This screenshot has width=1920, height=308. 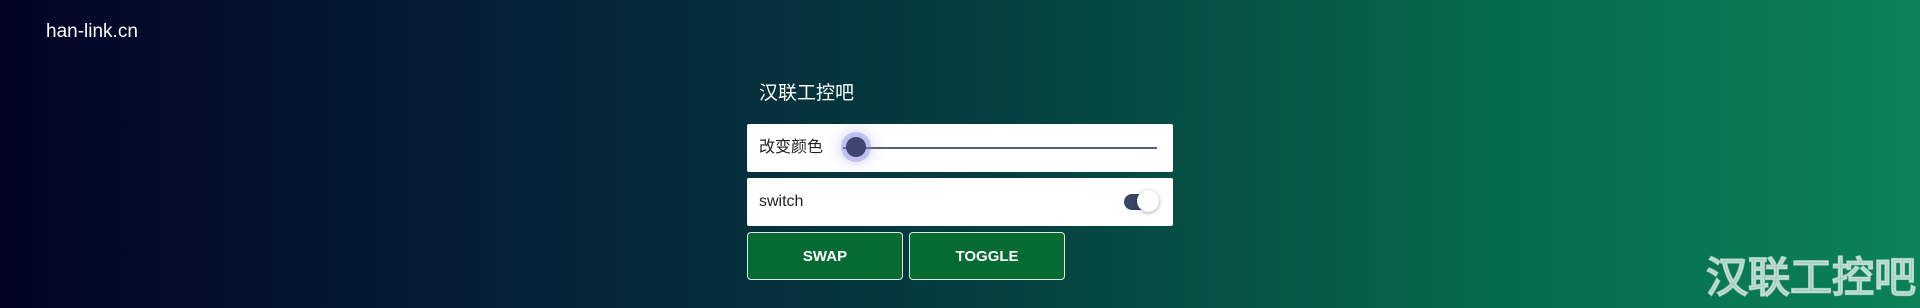 I want to click on color-control-row: 改变颜色, so click(x=960, y=148).